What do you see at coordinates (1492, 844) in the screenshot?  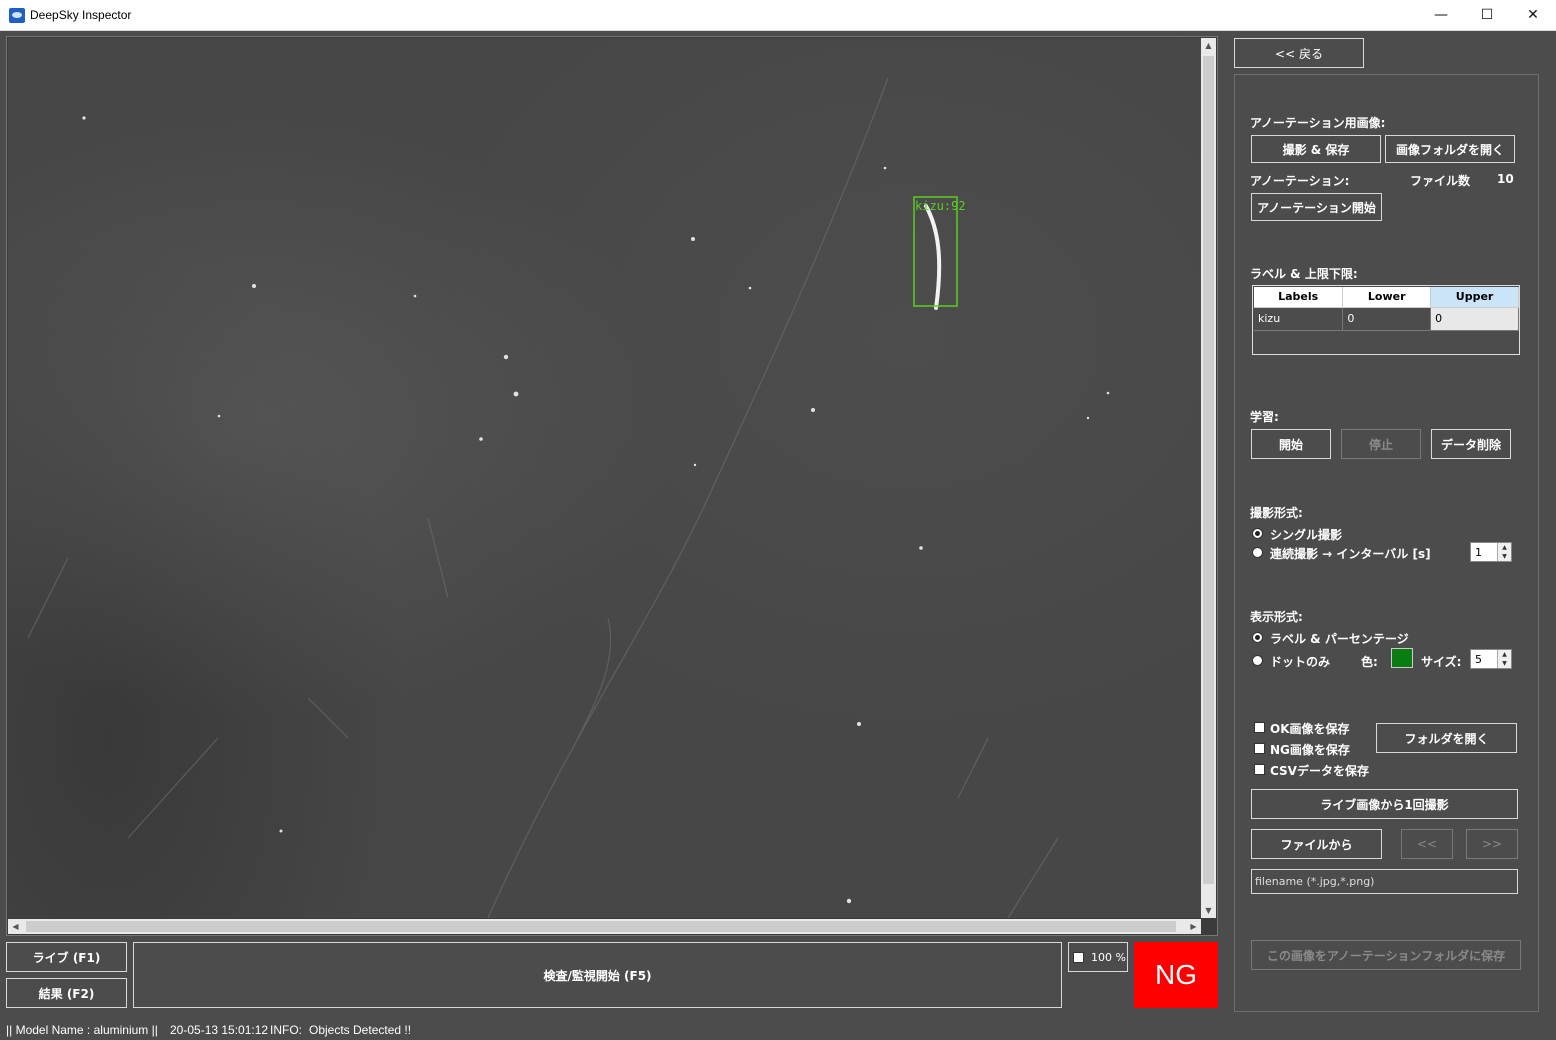 I see `next-file-button: >>` at bounding box center [1492, 844].